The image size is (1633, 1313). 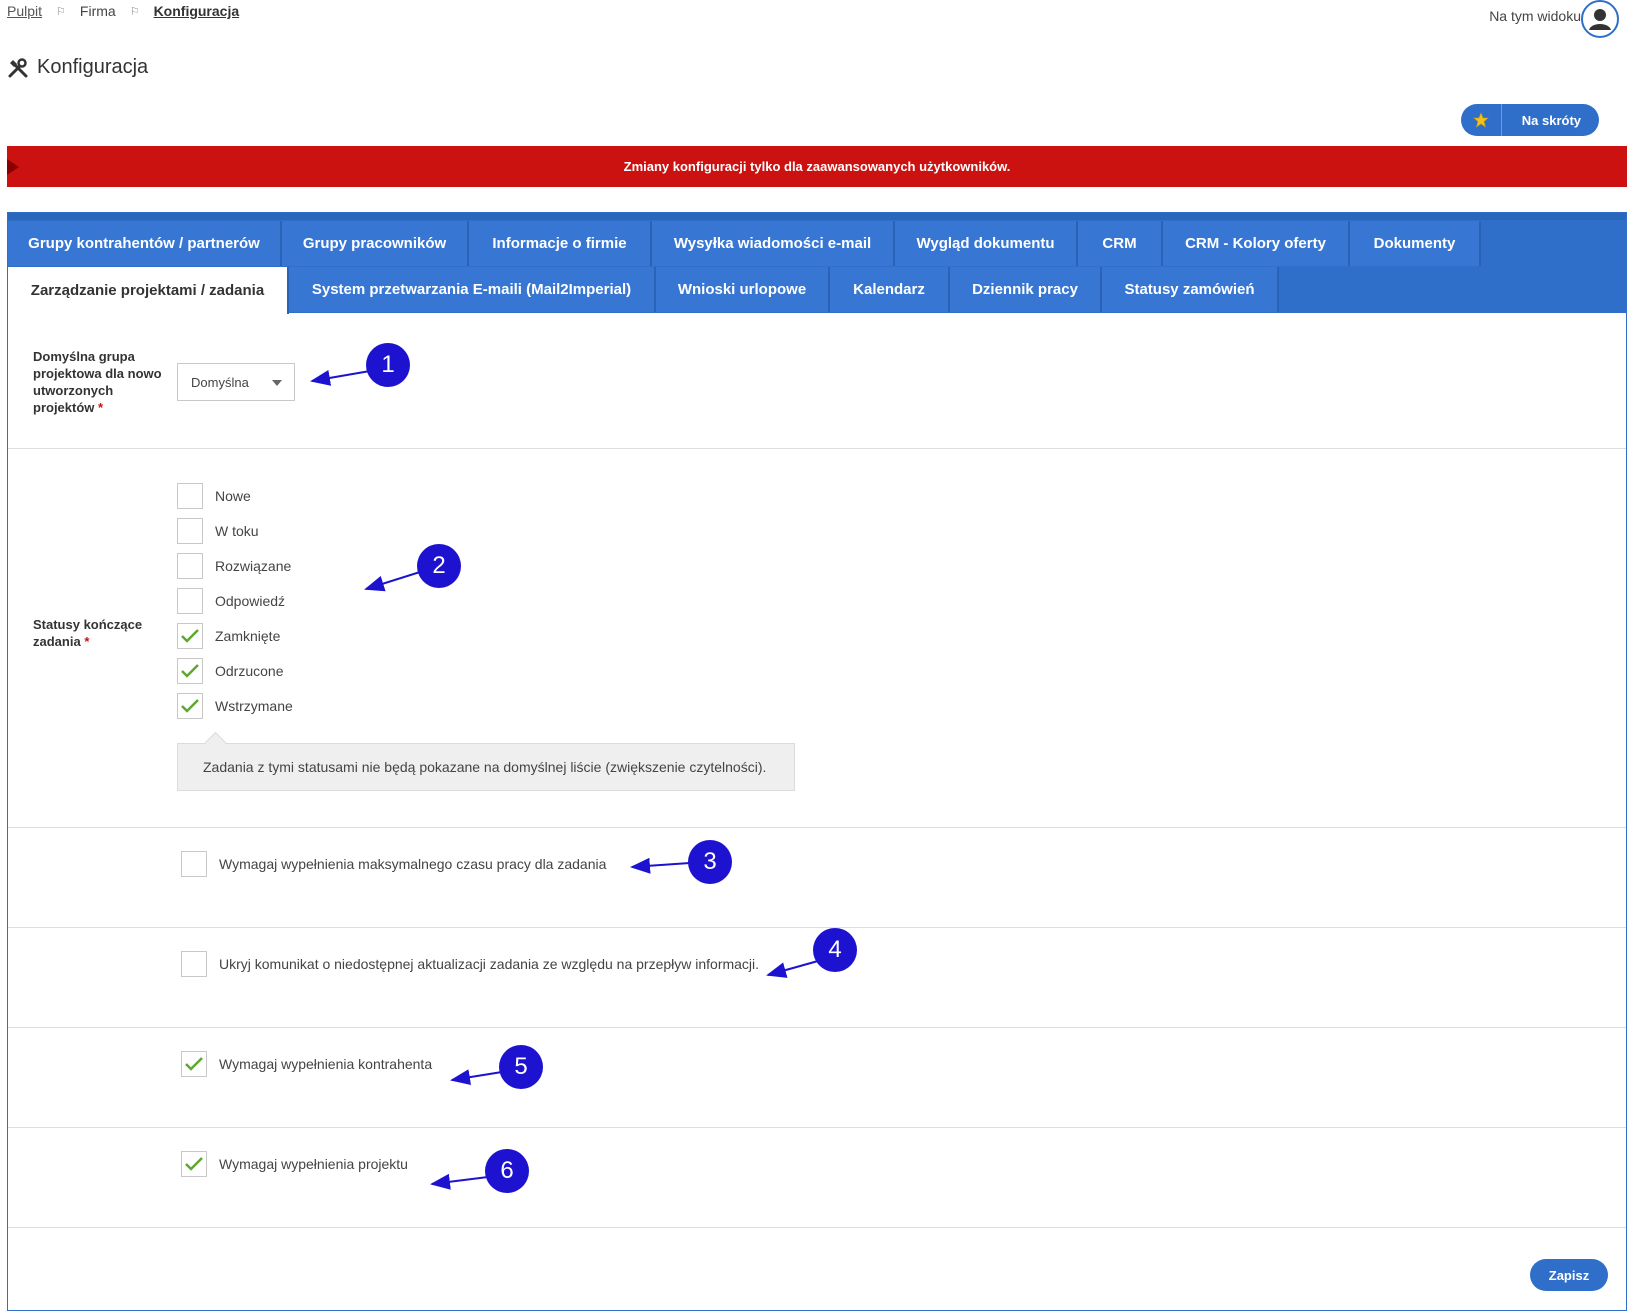 What do you see at coordinates (835, 950) in the screenshot?
I see `annotation-badge-4: 4` at bounding box center [835, 950].